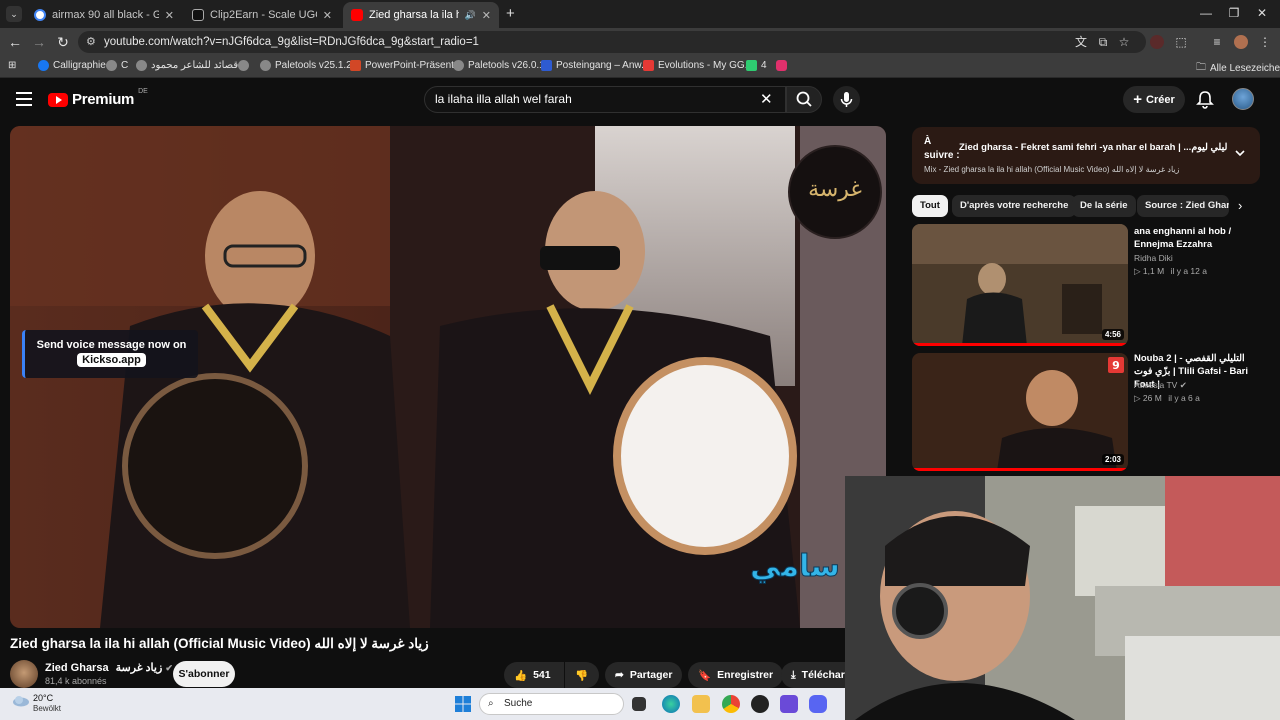 This screenshot has width=1280, height=720. What do you see at coordinates (1241, 42) in the screenshot?
I see `profile-avatar-icon` at bounding box center [1241, 42].